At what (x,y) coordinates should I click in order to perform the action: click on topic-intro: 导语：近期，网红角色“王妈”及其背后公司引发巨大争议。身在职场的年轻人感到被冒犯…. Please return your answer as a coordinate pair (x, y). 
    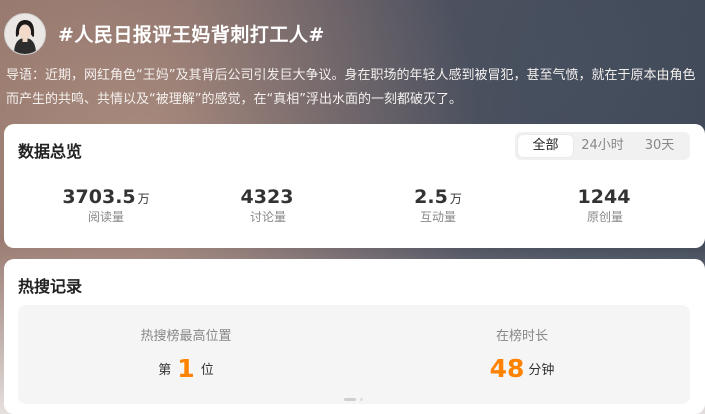
    Looking at the image, I should click on (351, 87).